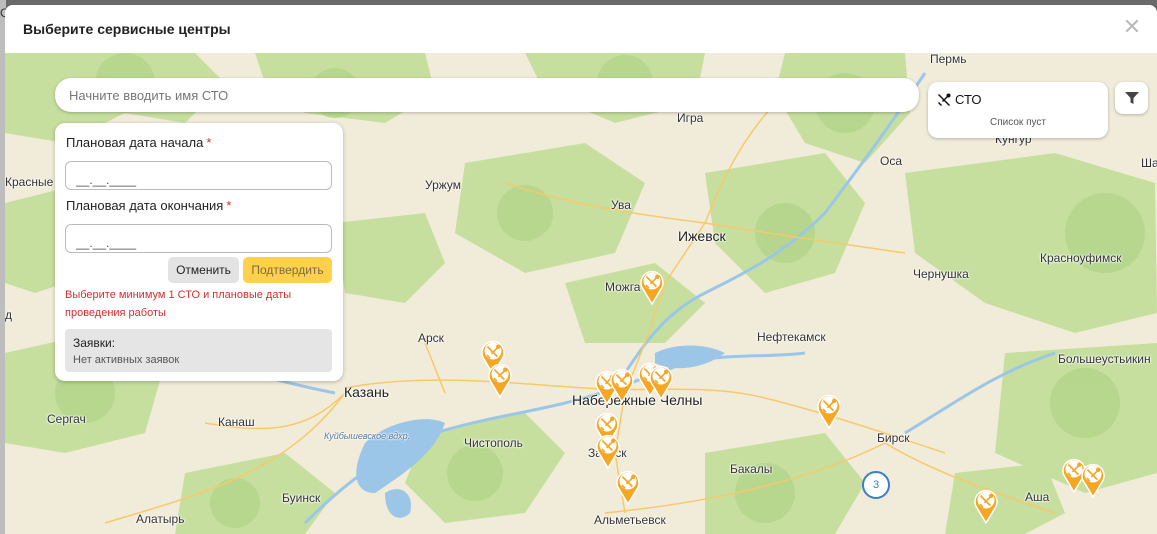  What do you see at coordinates (236, 422) in the screenshot?
I see `map-label-kanash: Канаш` at bounding box center [236, 422].